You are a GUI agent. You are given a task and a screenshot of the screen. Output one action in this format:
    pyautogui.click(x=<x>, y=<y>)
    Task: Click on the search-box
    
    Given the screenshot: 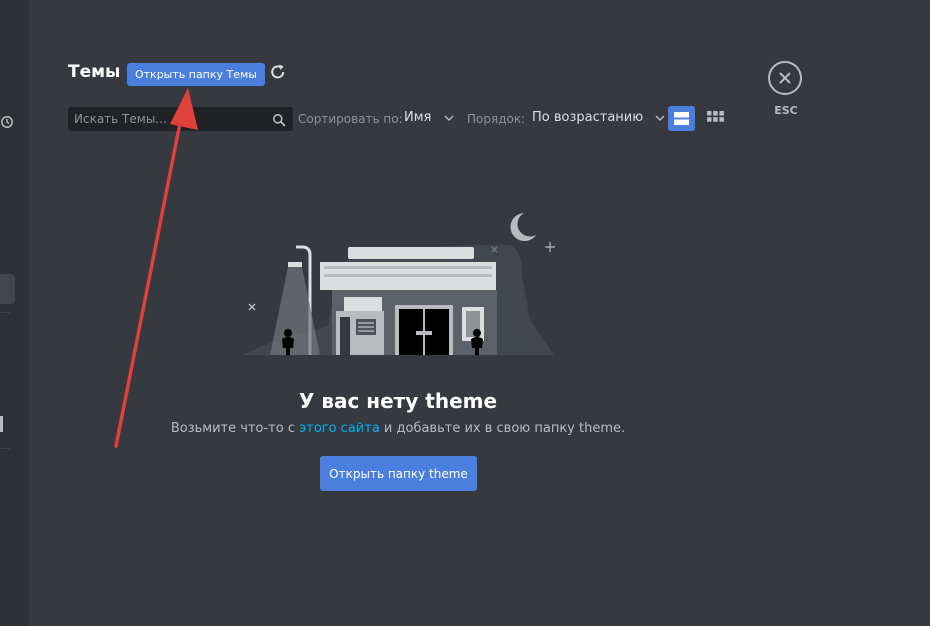 What is the action you would take?
    pyautogui.click(x=180, y=119)
    